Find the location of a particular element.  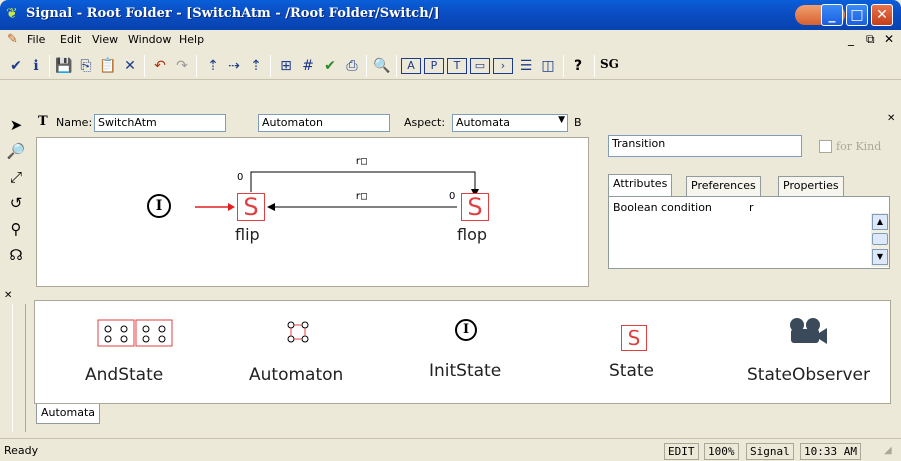

text-panel-icon: T is located at coordinates (457, 66).